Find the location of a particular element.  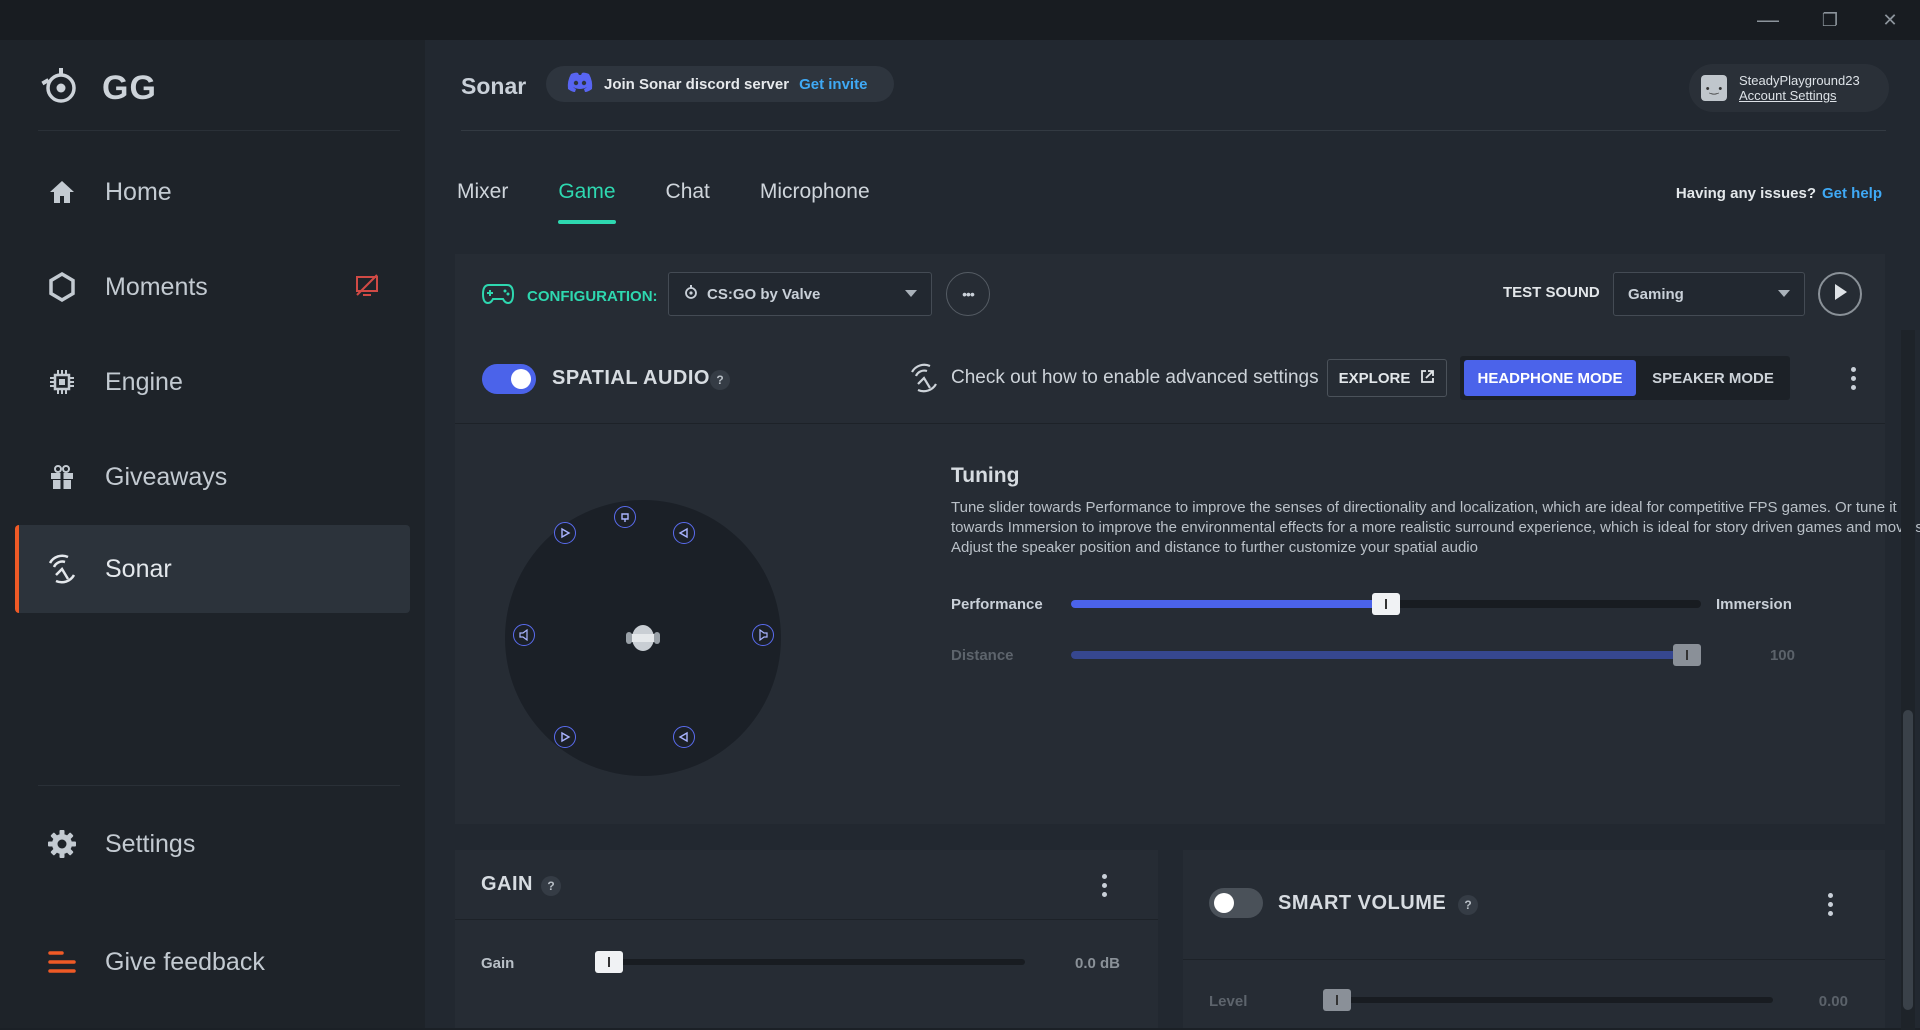

smart-volume-card: SMART VOLUME ? Level 0.00 is located at coordinates (1534, 939).